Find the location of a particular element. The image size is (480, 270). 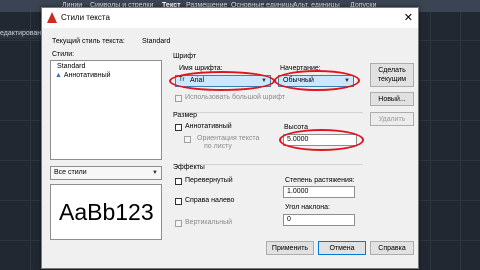

vertical-label: Вертикальный is located at coordinates (209, 222).